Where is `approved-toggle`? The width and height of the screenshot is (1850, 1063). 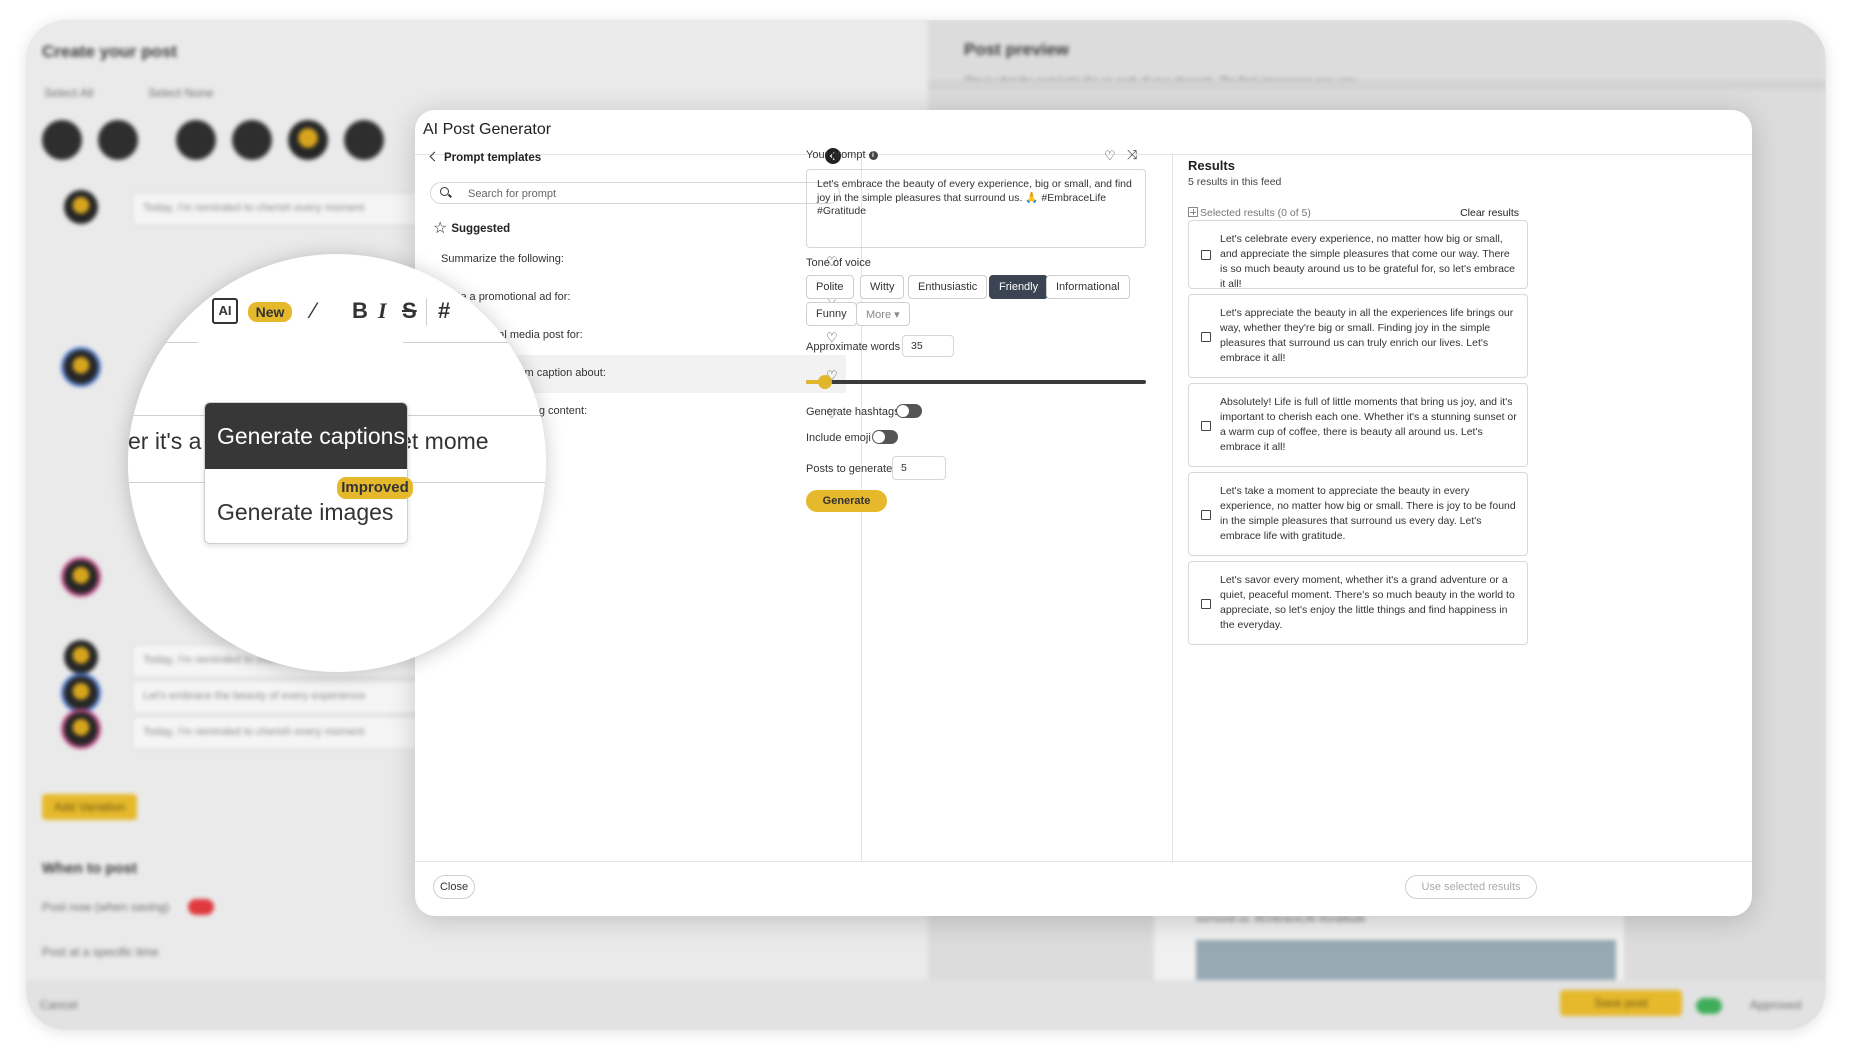
approved-toggle is located at coordinates (1709, 1006).